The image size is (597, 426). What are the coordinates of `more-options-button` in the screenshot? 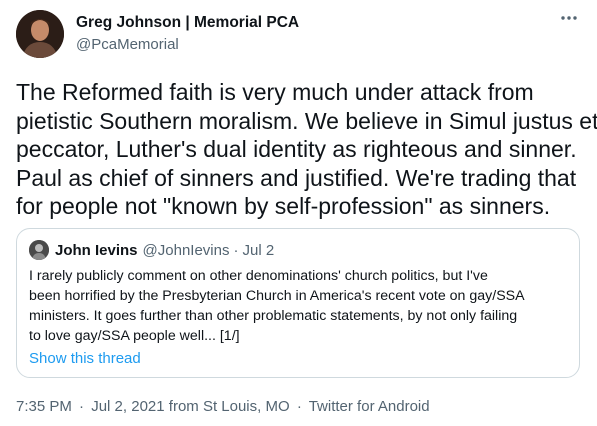 It's located at (569, 18).